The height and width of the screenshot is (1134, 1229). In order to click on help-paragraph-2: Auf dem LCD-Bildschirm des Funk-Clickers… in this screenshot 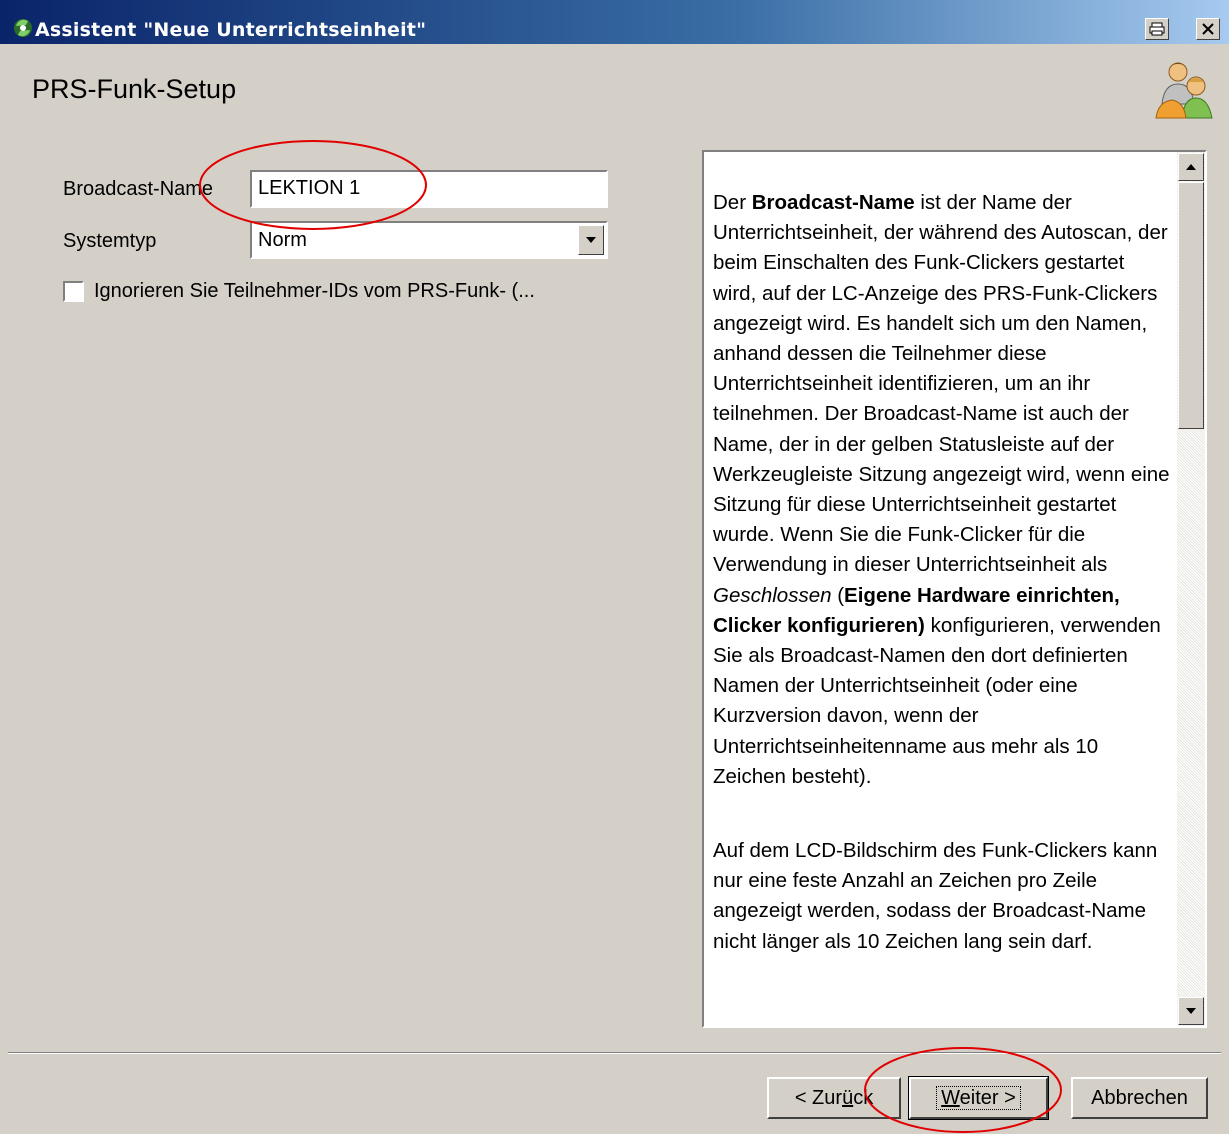, I will do `click(935, 896)`.